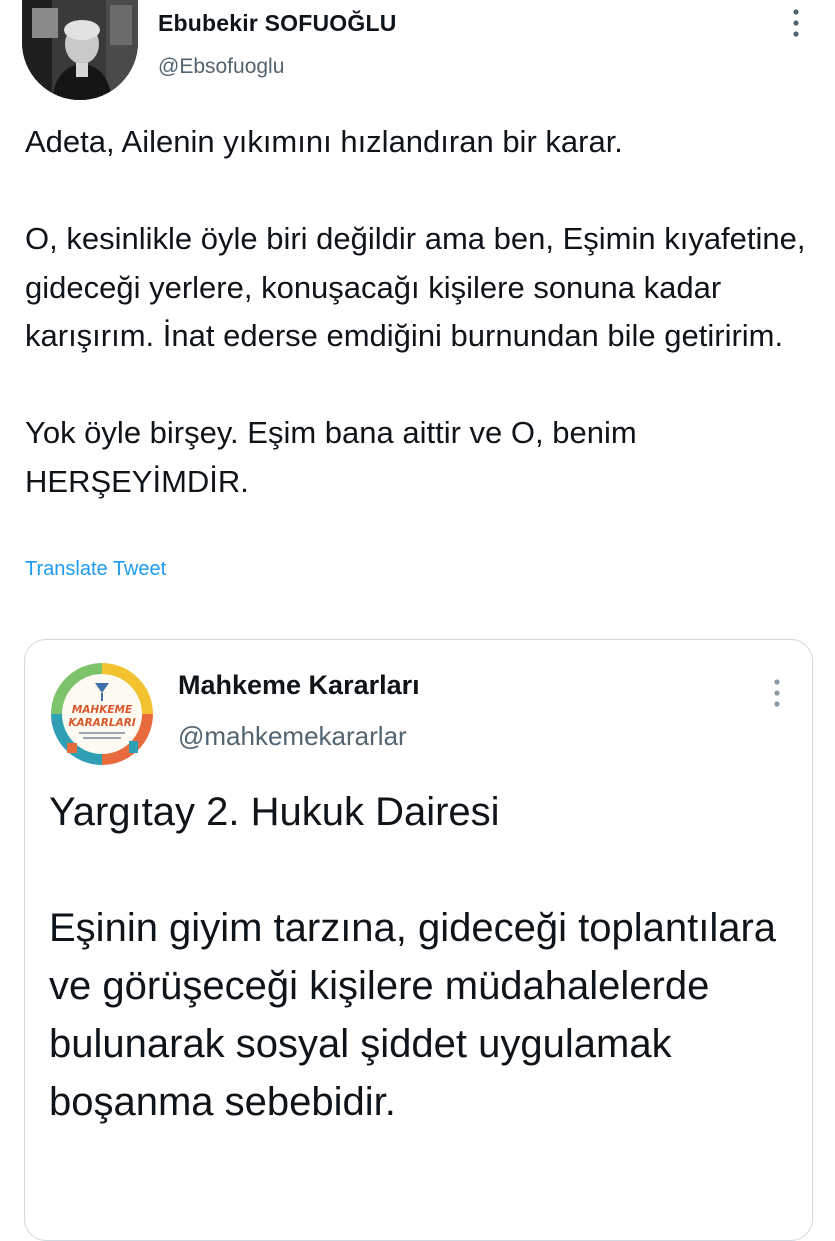 Image resolution: width=835 pixels, height=1241 pixels. I want to click on author-avatar, so click(80, 50).